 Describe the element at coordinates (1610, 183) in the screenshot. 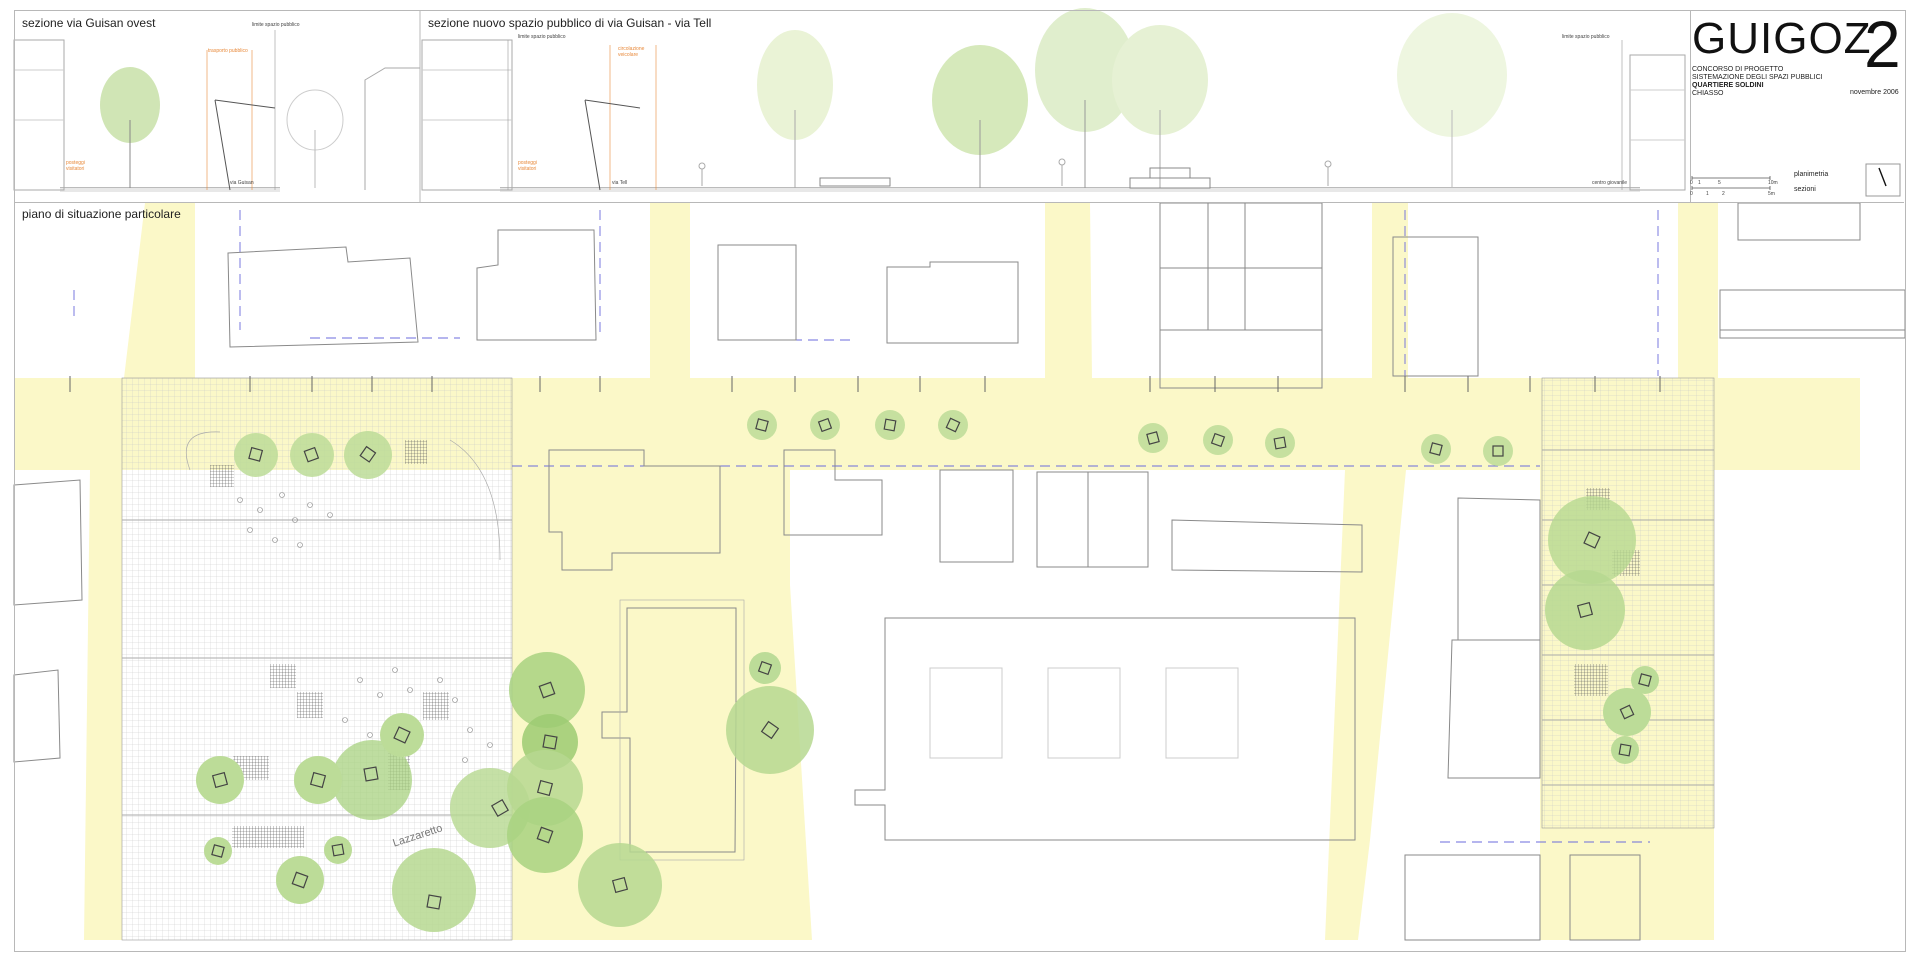

I see `youth-center-label: centro giovanile` at that location.